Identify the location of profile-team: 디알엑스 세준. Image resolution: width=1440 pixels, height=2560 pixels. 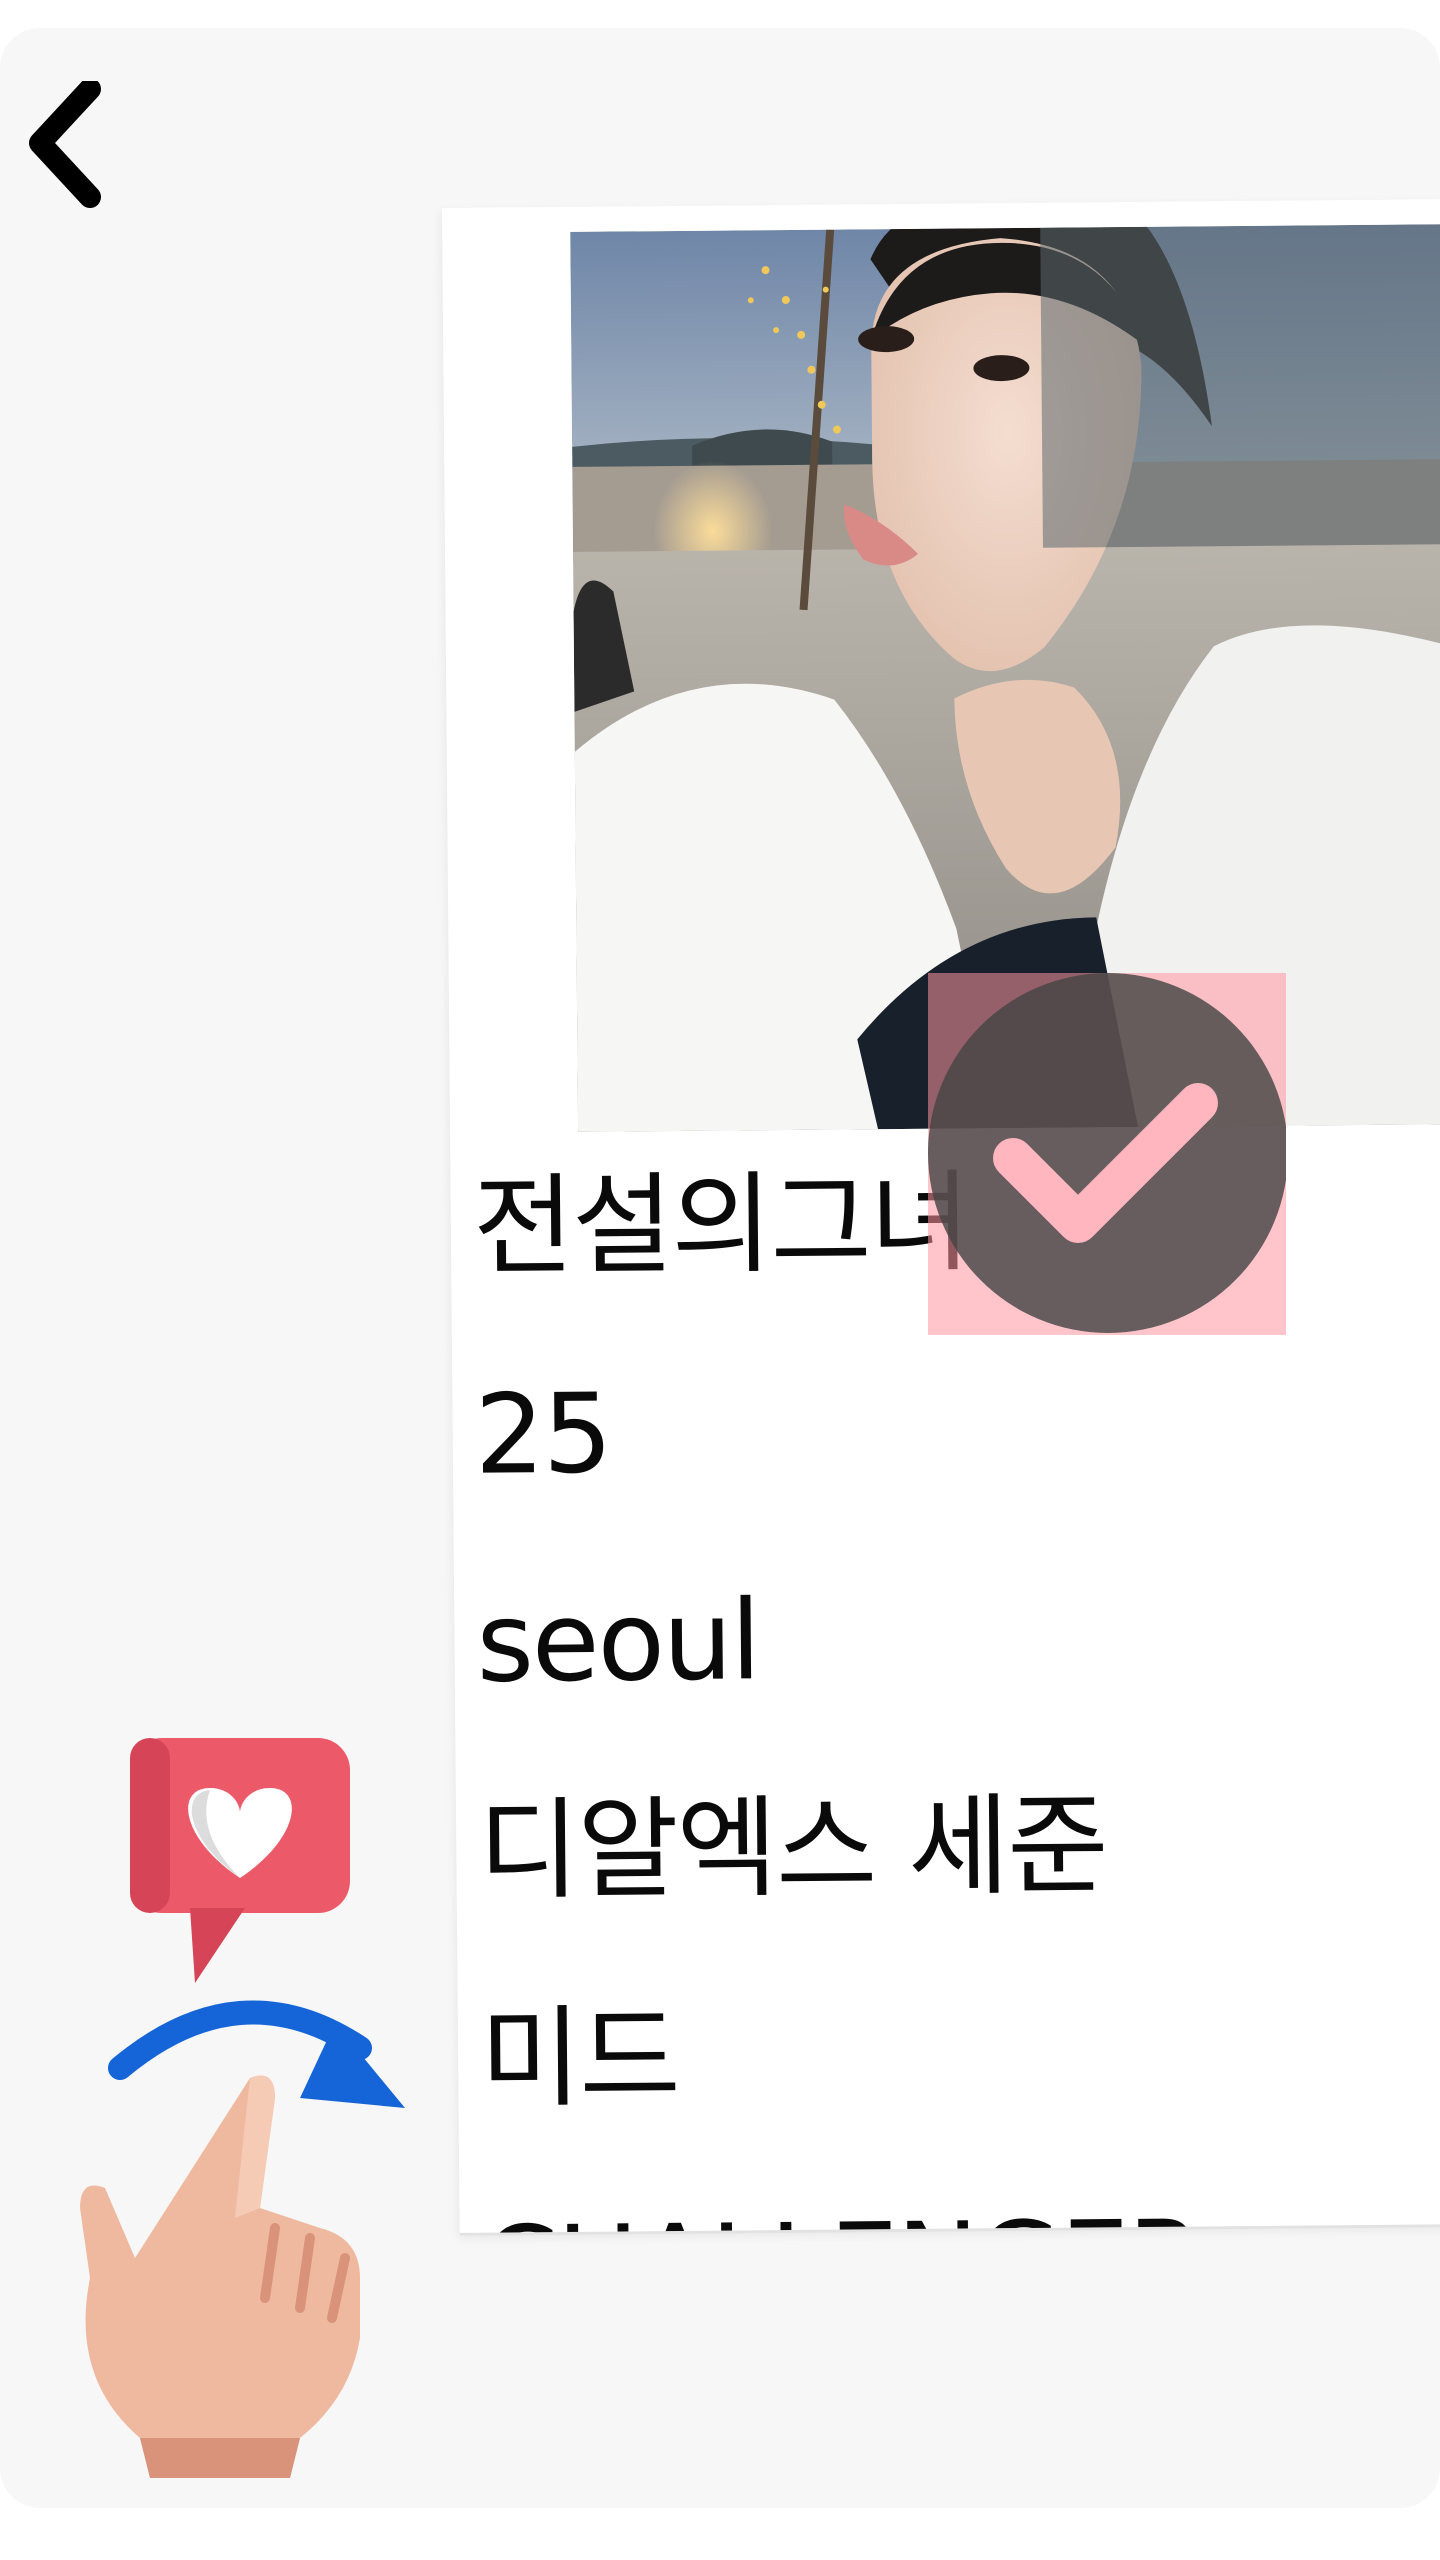
(792, 1848).